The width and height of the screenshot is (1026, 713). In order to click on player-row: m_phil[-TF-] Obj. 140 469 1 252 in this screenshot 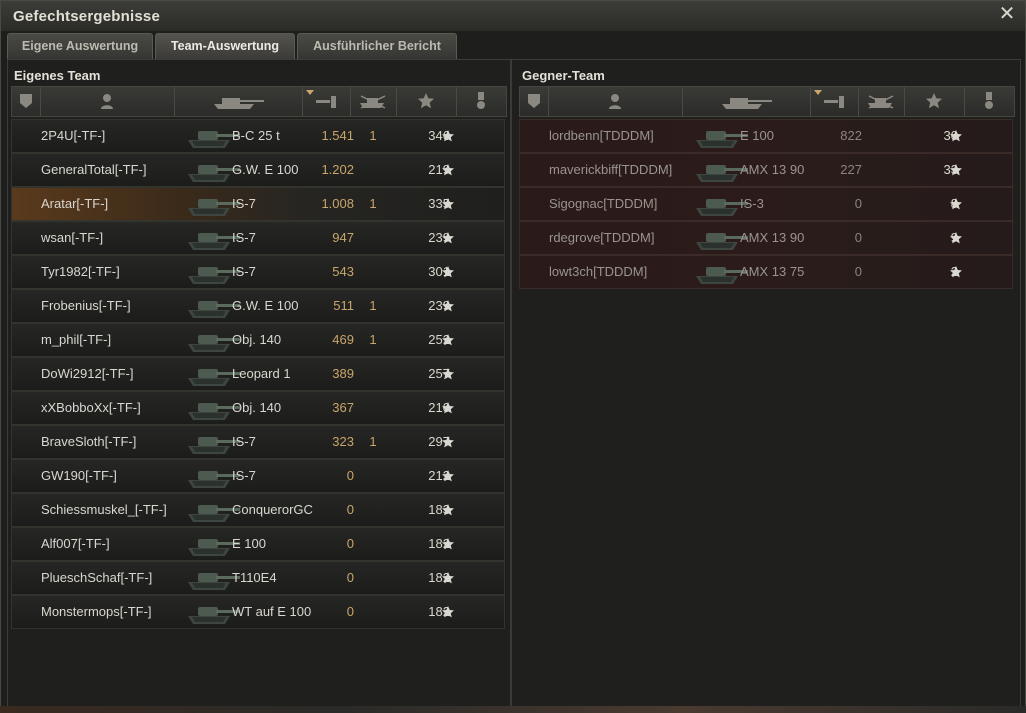, I will do `click(258, 340)`.